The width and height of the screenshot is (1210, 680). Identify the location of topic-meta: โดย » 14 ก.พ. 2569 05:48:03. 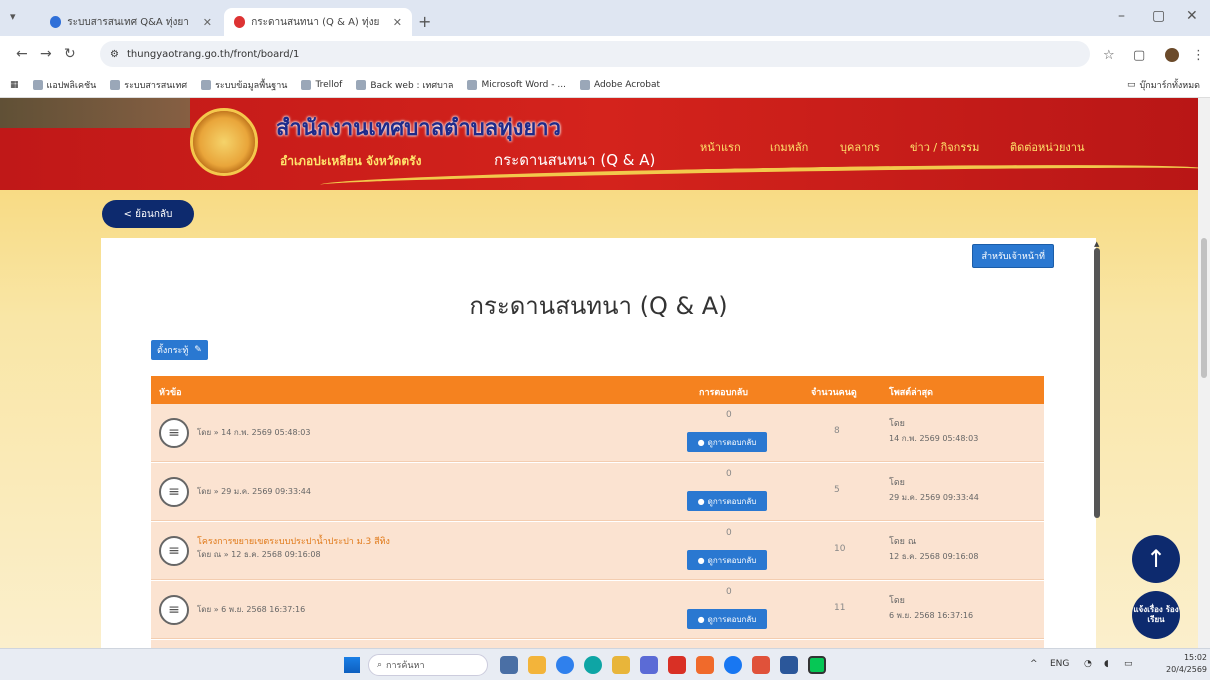
(253, 432).